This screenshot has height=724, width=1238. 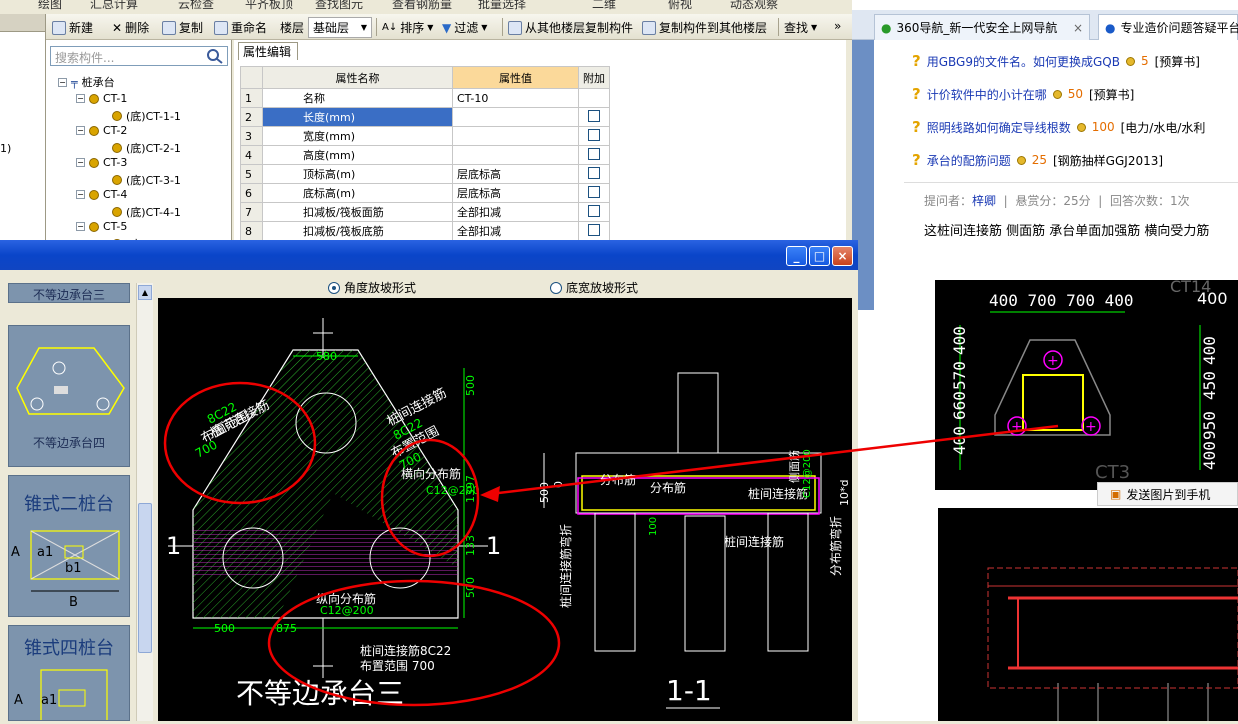 I want to click on tab-property-edit: 属性编辑, so click(x=268, y=51).